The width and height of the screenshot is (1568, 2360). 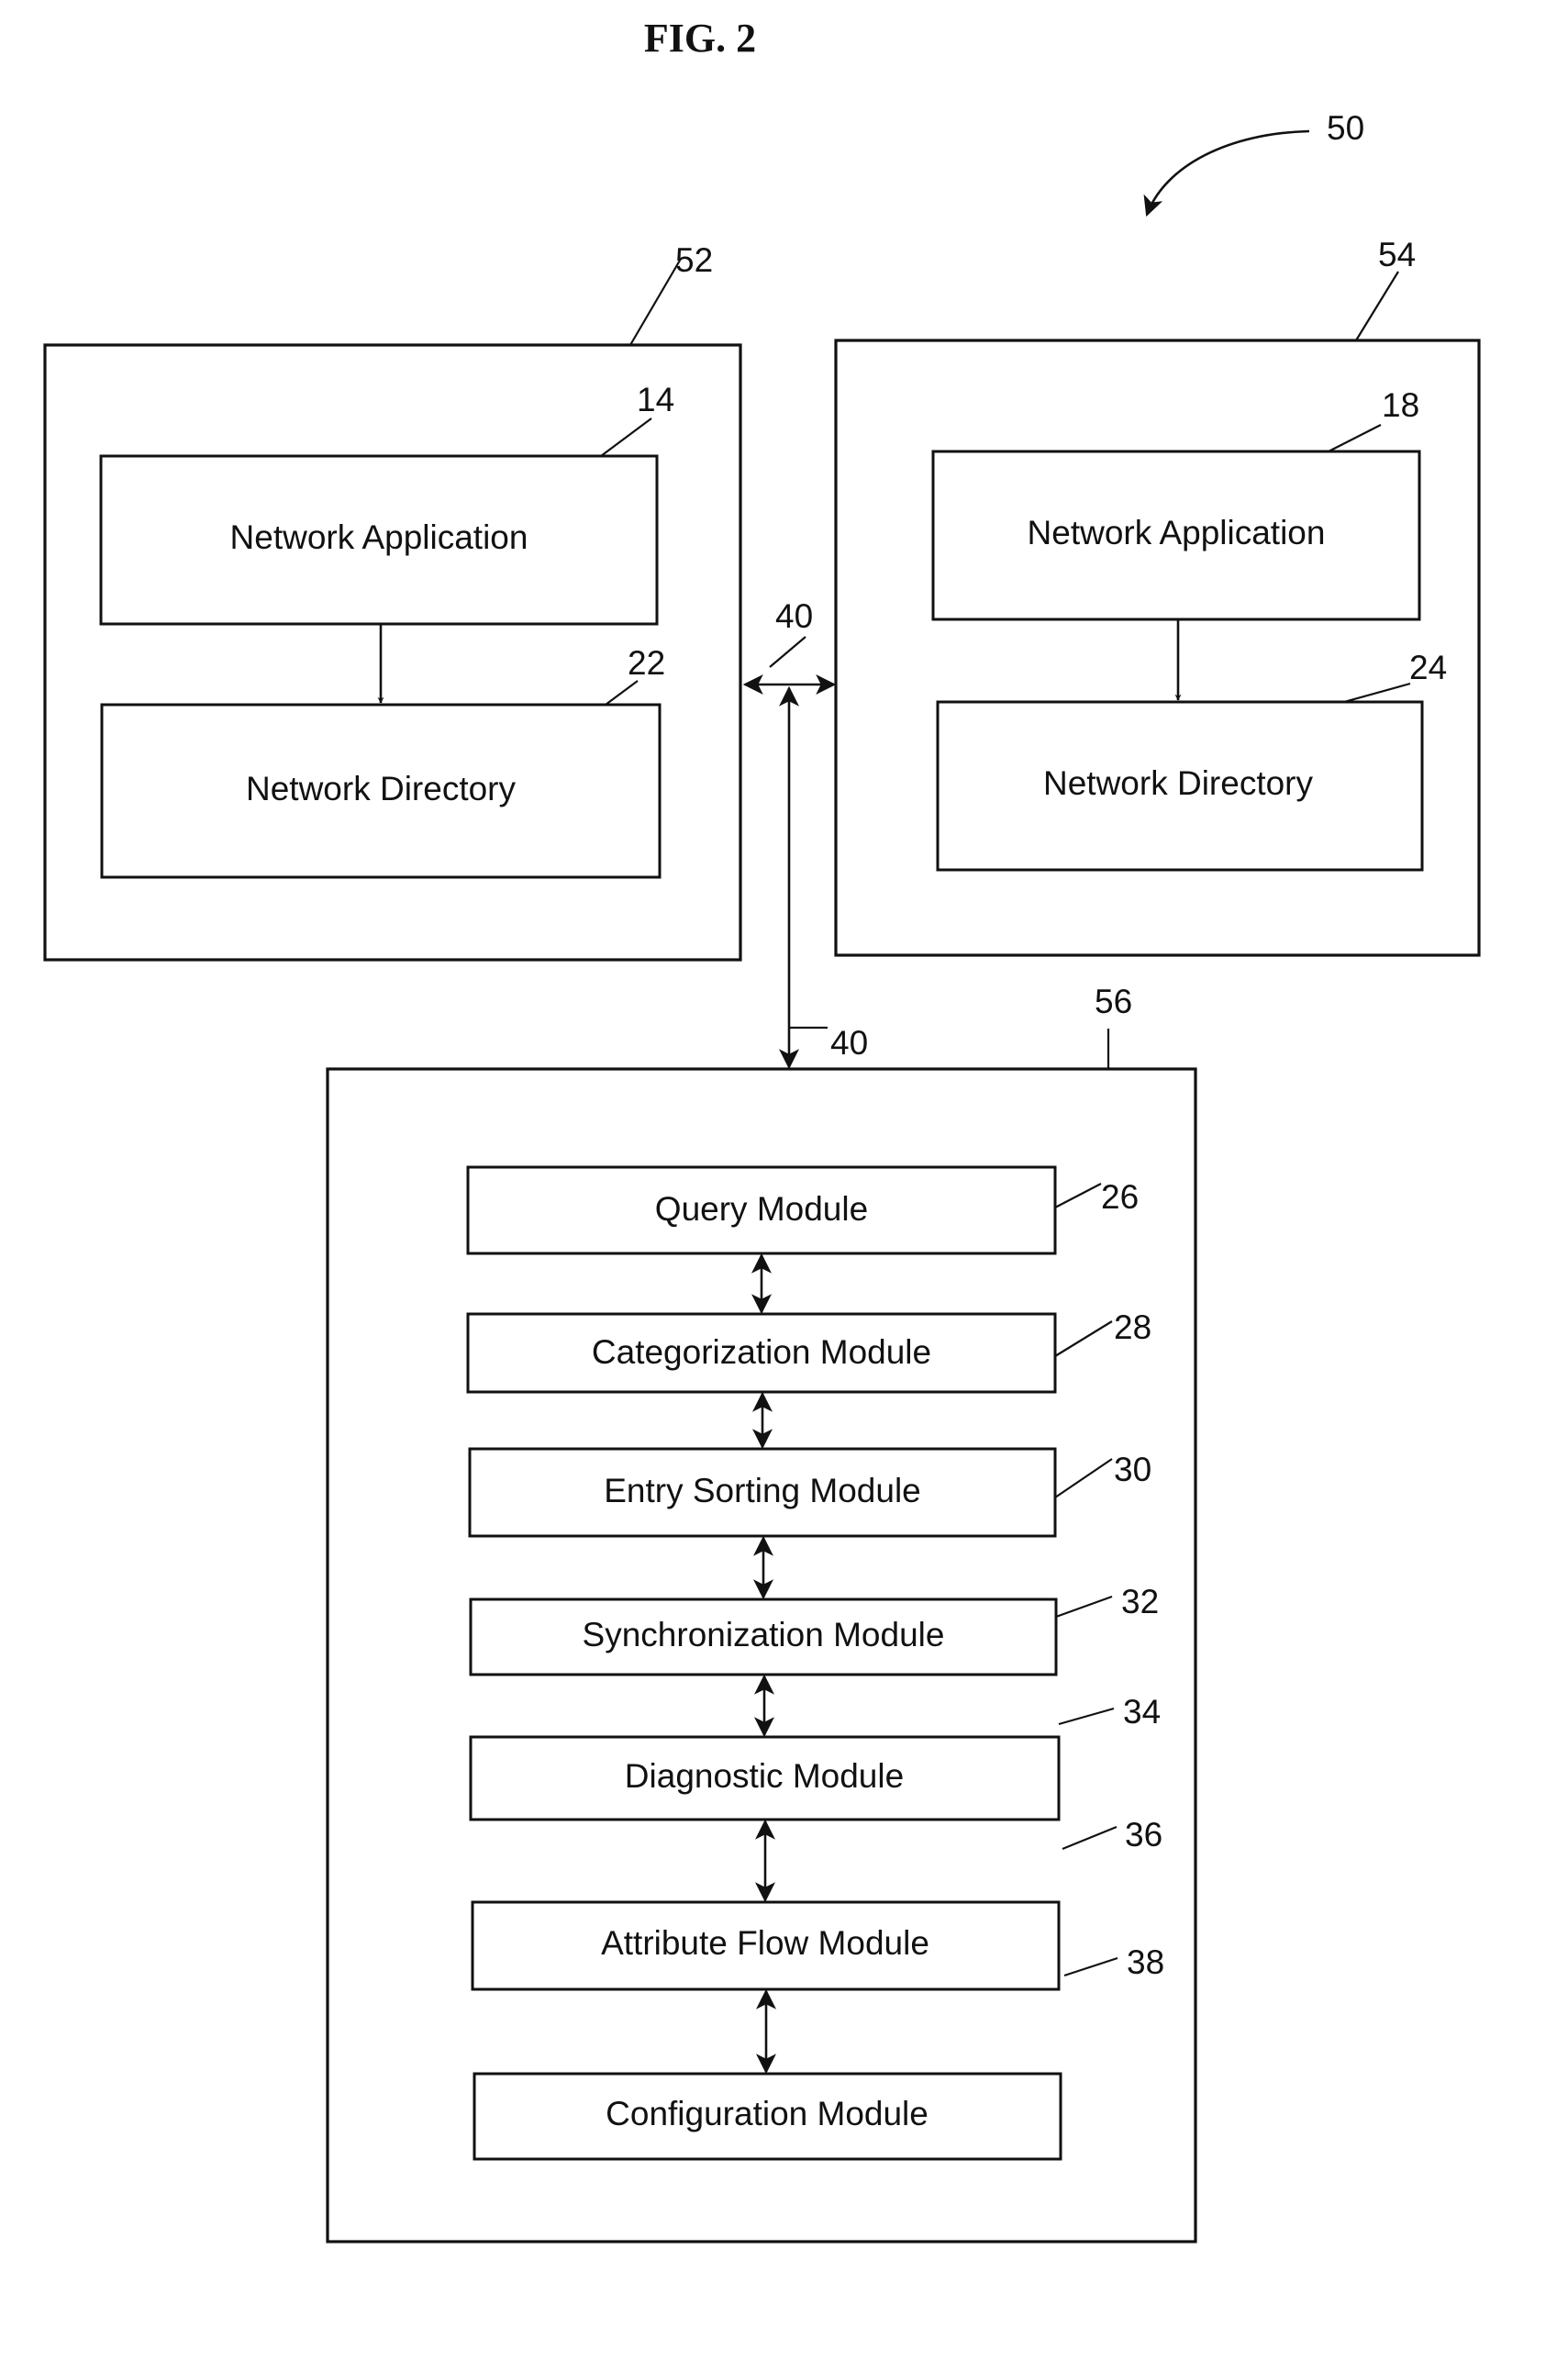 I want to click on ref-label-50: 50, so click(x=1346, y=128).